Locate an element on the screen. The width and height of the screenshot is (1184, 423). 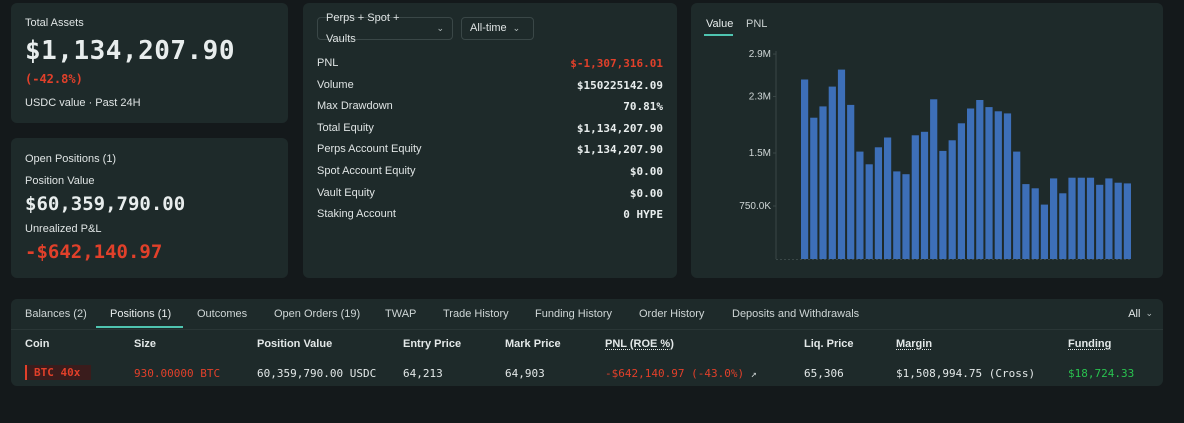
y-tick-label: 750.0K is located at coordinates (755, 206).